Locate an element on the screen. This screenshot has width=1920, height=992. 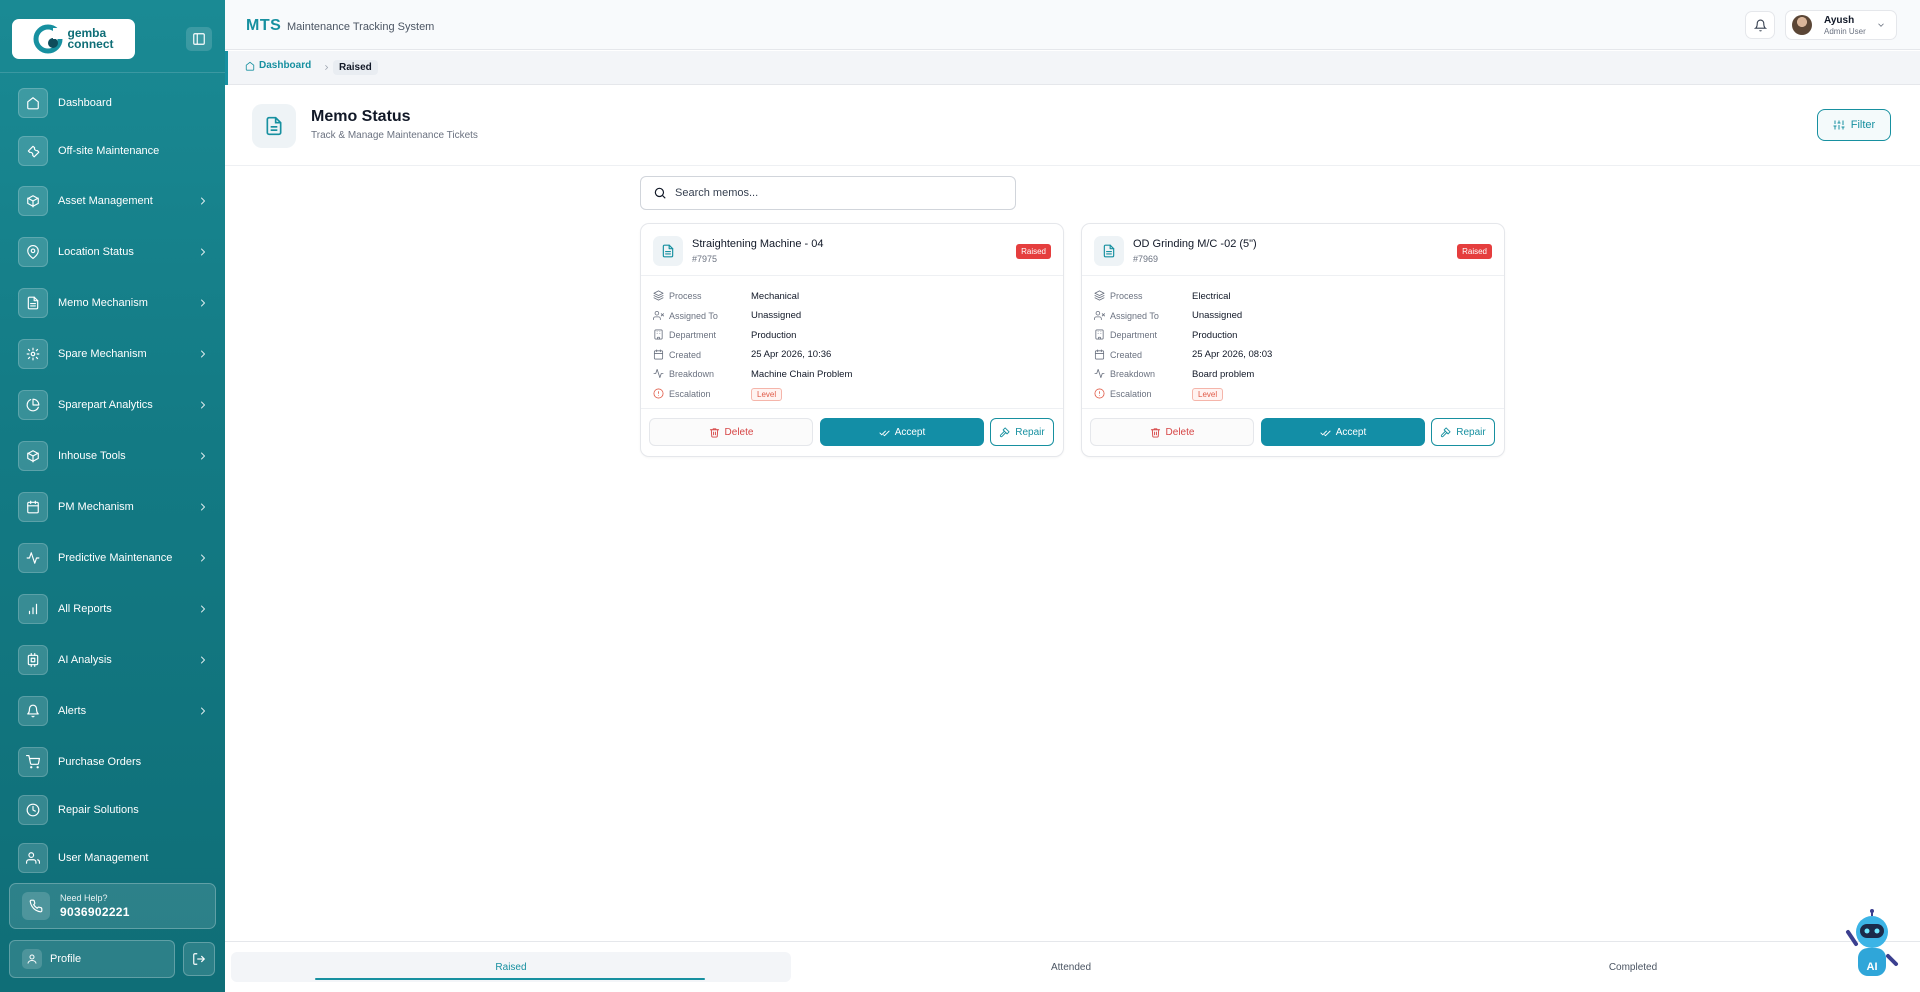
memo-process-label: Process is located at coordinates (685, 296).